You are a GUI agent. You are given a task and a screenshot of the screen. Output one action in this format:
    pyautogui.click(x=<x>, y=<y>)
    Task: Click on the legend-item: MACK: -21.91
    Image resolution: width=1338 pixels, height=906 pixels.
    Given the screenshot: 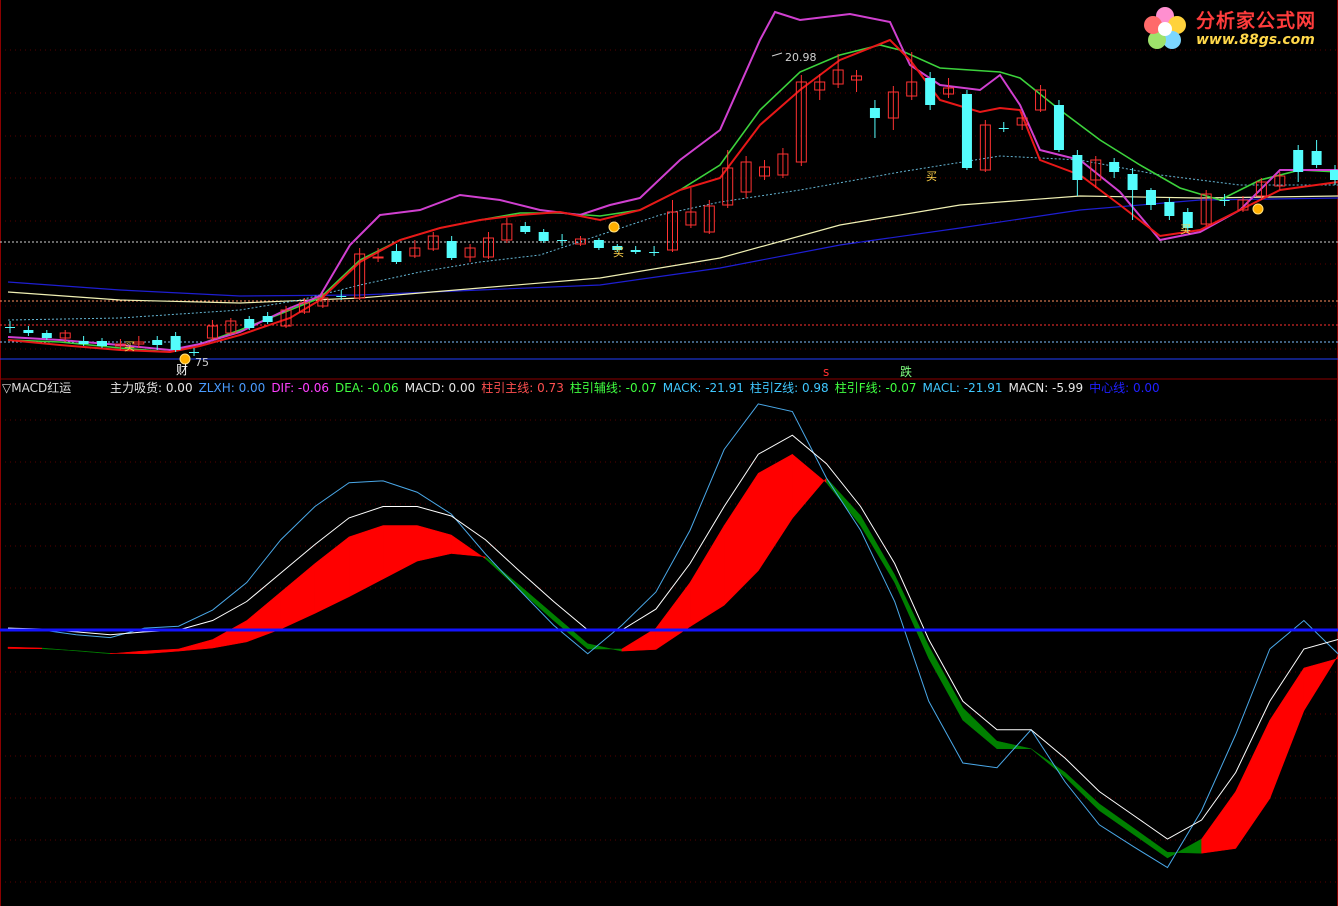 What is the action you would take?
    pyautogui.click(x=703, y=388)
    